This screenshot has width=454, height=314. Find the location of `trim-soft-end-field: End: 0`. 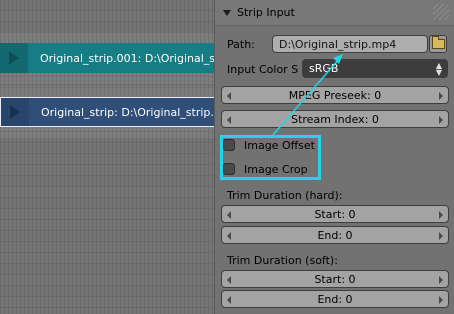

trim-soft-end-field: End: 0 is located at coordinates (335, 299).